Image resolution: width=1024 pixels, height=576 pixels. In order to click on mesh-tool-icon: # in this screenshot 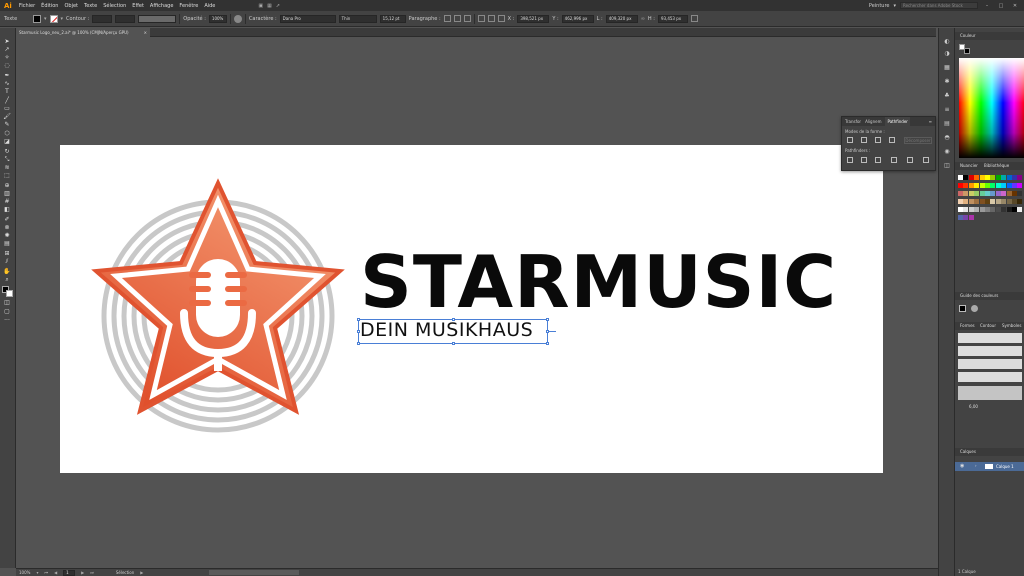, I will do `click(7, 202)`.